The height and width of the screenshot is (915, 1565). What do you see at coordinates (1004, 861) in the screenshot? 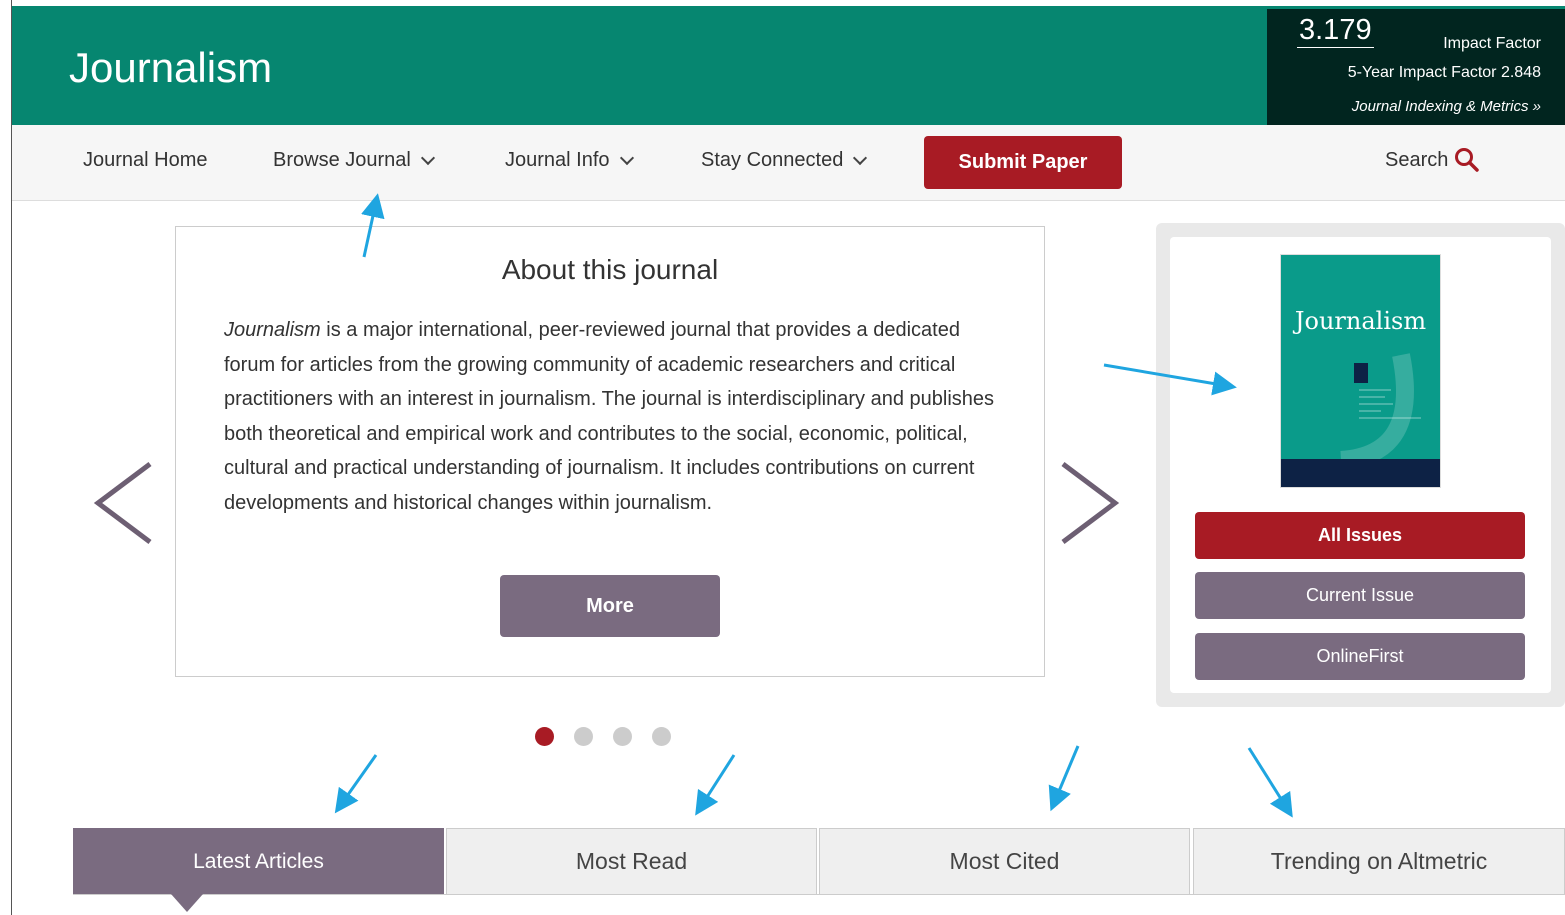
I see `tab-most-cited: Most Cited` at bounding box center [1004, 861].